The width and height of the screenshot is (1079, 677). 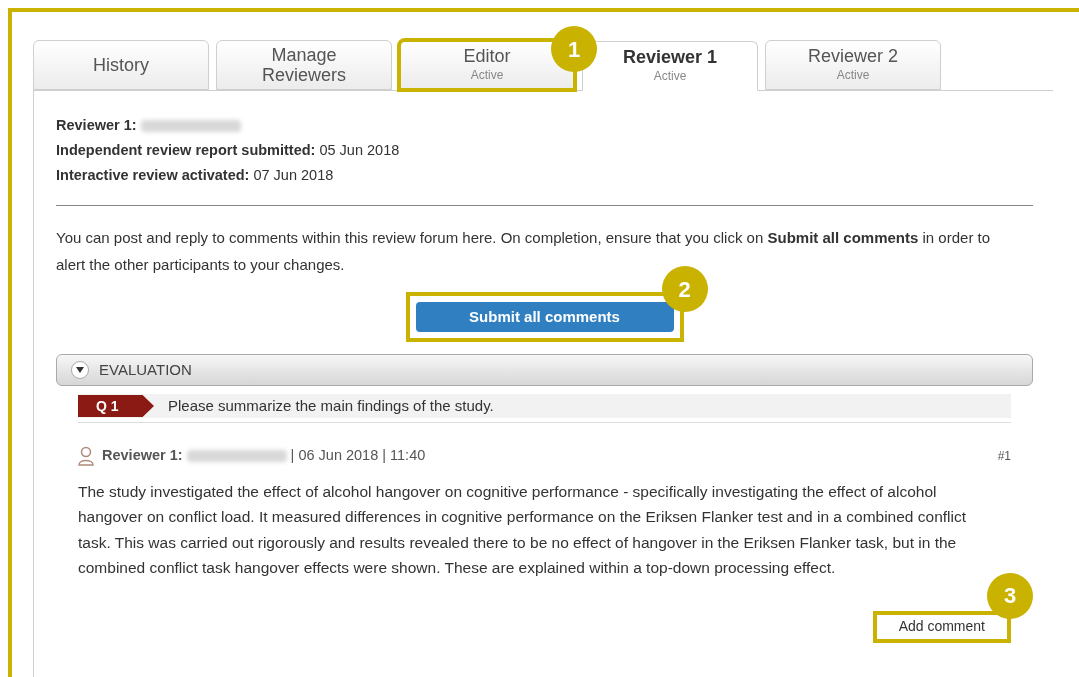 I want to click on comment-index: #1, so click(x=1004, y=456).